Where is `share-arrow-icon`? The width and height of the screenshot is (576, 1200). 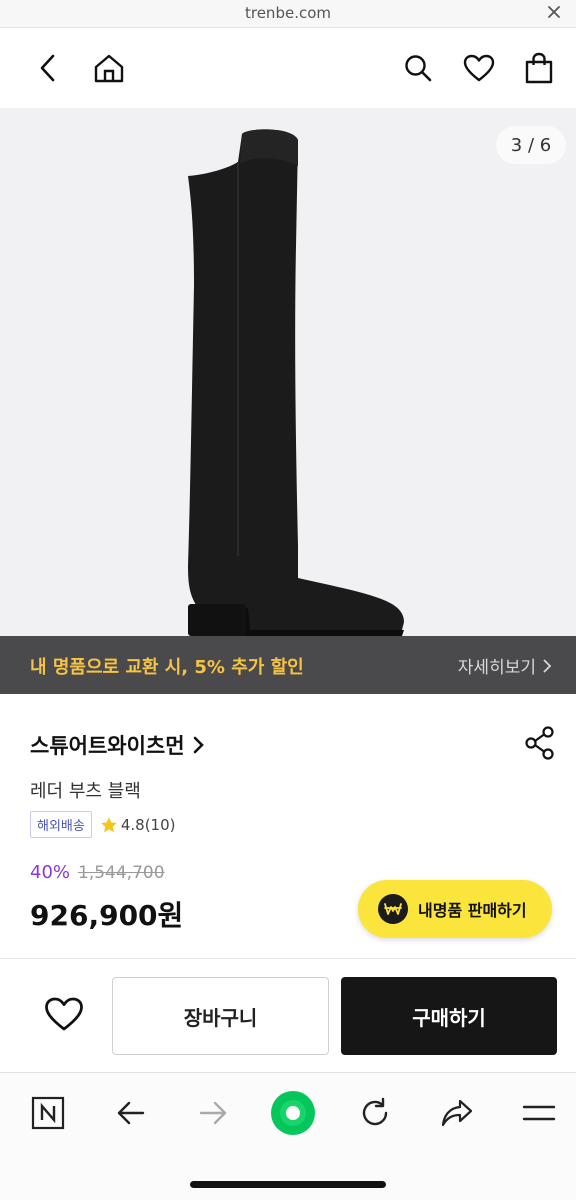 share-arrow-icon is located at coordinates (457, 1113).